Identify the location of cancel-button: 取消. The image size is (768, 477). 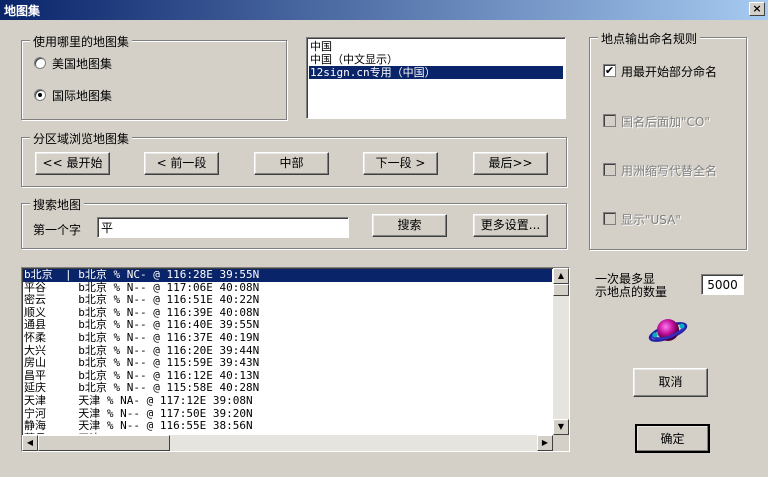
(670, 382).